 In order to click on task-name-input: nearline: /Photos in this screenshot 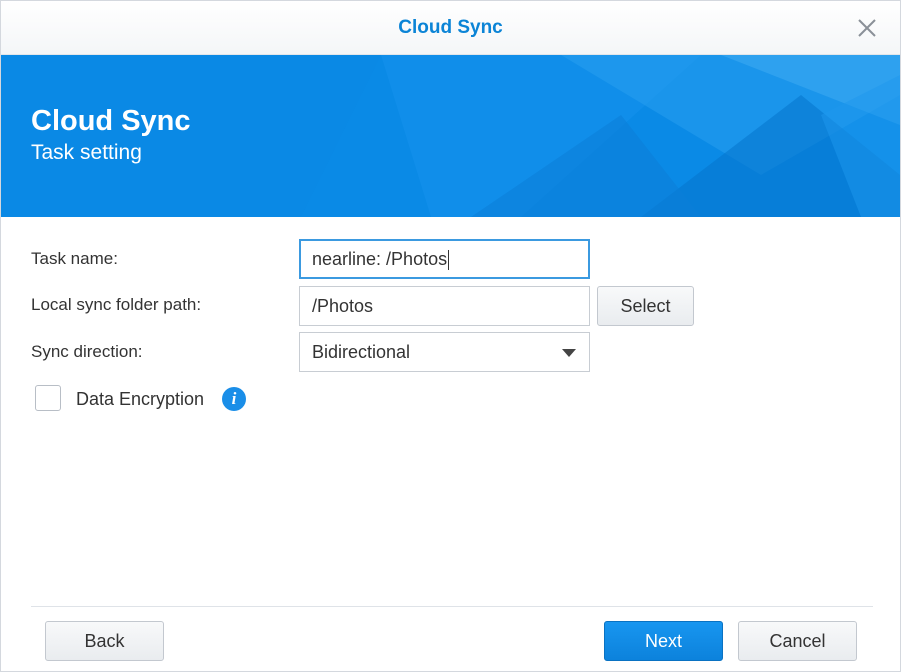, I will do `click(444, 259)`.